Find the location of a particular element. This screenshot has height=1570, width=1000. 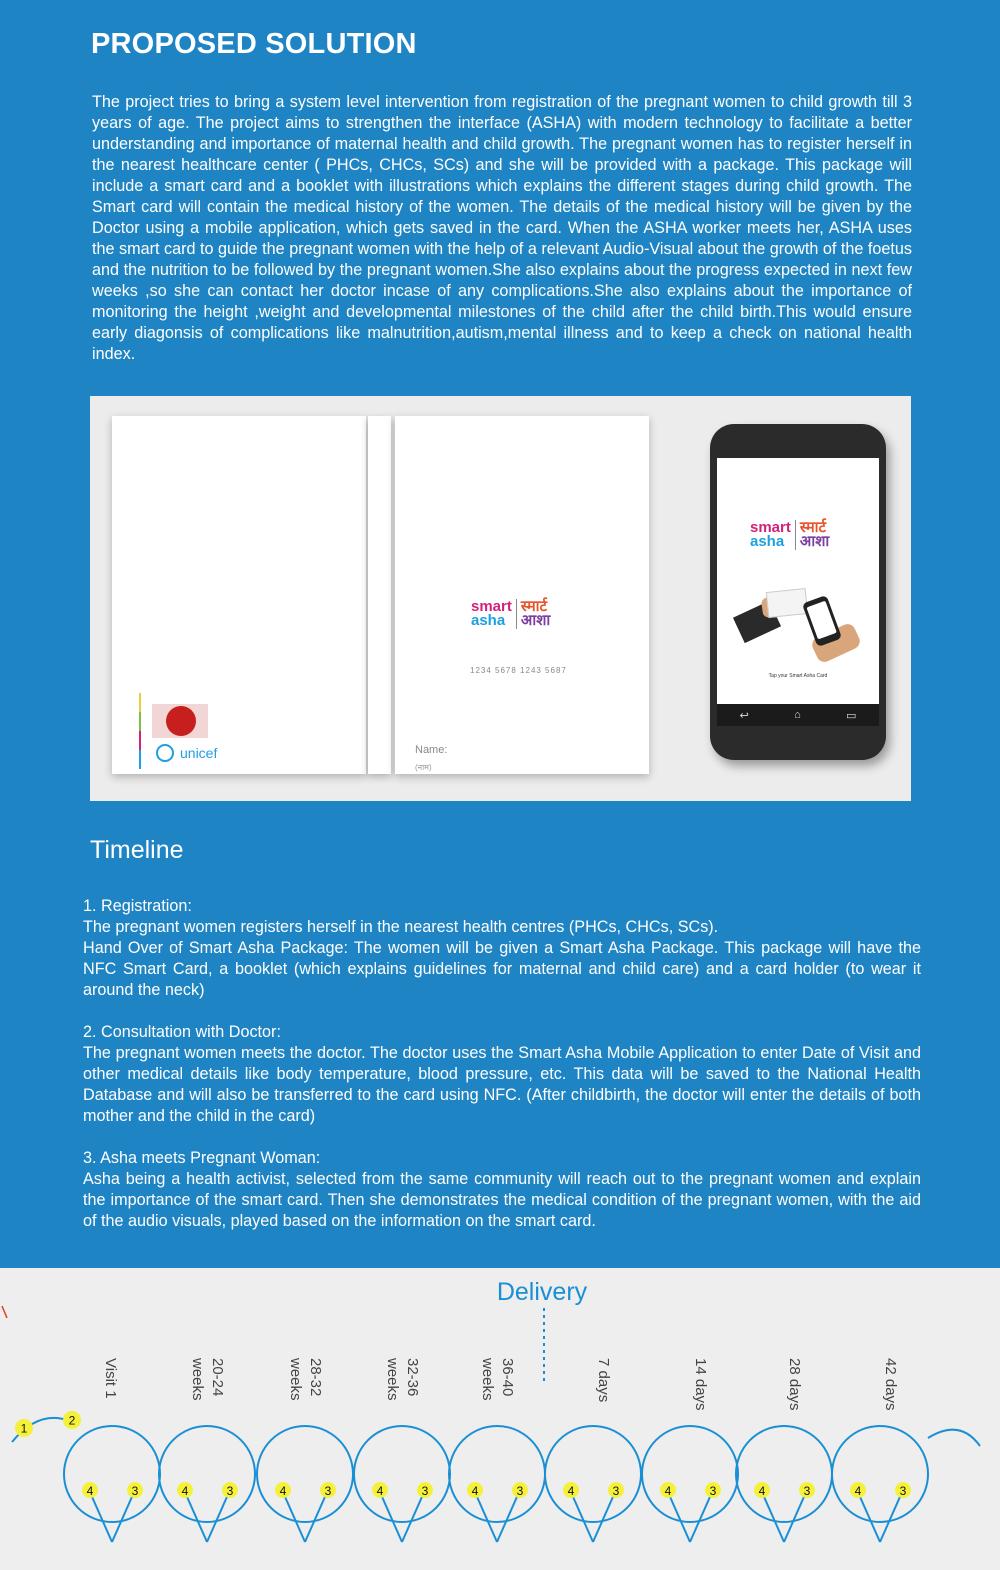

government-emblem is located at coordinates (180, 721).